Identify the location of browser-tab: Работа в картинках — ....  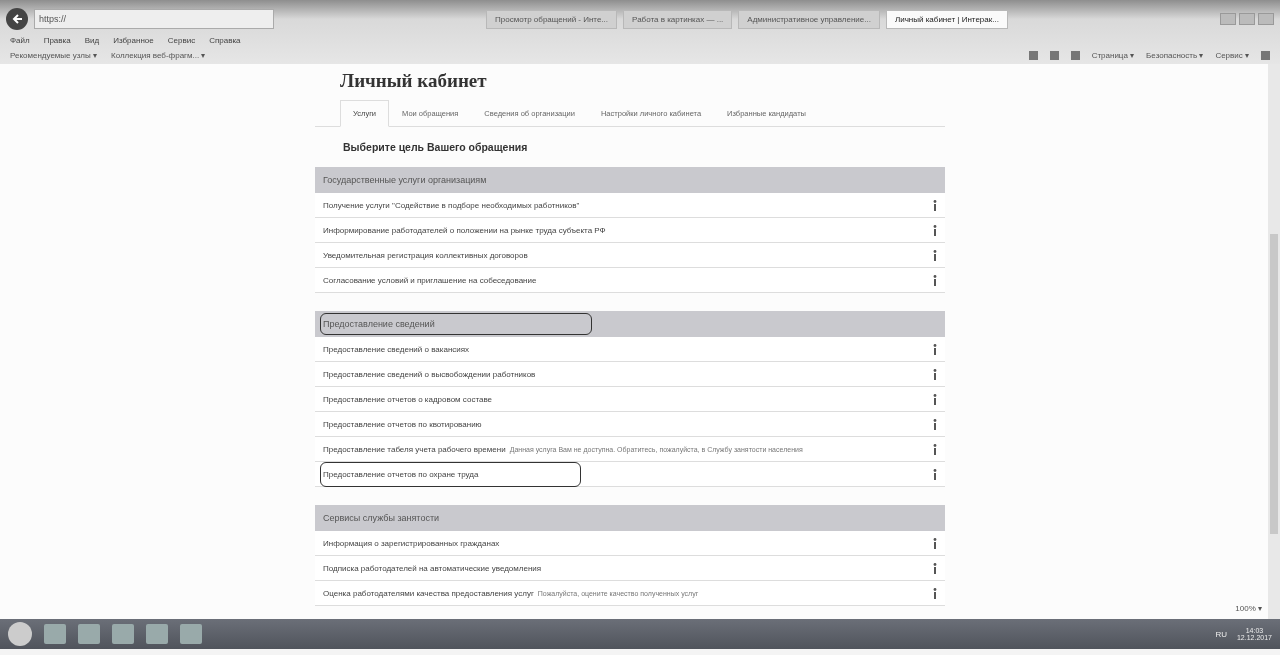
(678, 19).